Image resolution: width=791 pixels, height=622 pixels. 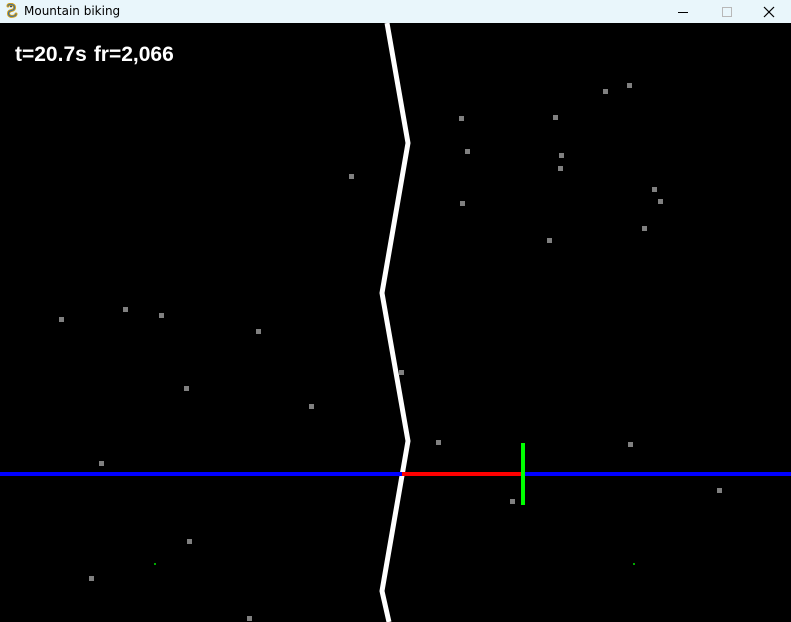 I want to click on frame-readout: fr=2,066, so click(x=133, y=54).